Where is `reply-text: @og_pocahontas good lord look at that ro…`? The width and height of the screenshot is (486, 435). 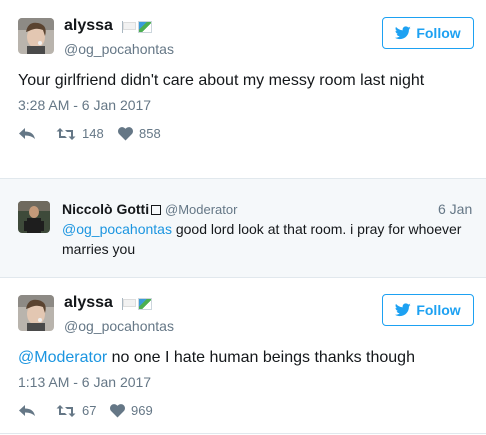
reply-text: @og_pocahontas good lord look at that ro… is located at coordinates (267, 239).